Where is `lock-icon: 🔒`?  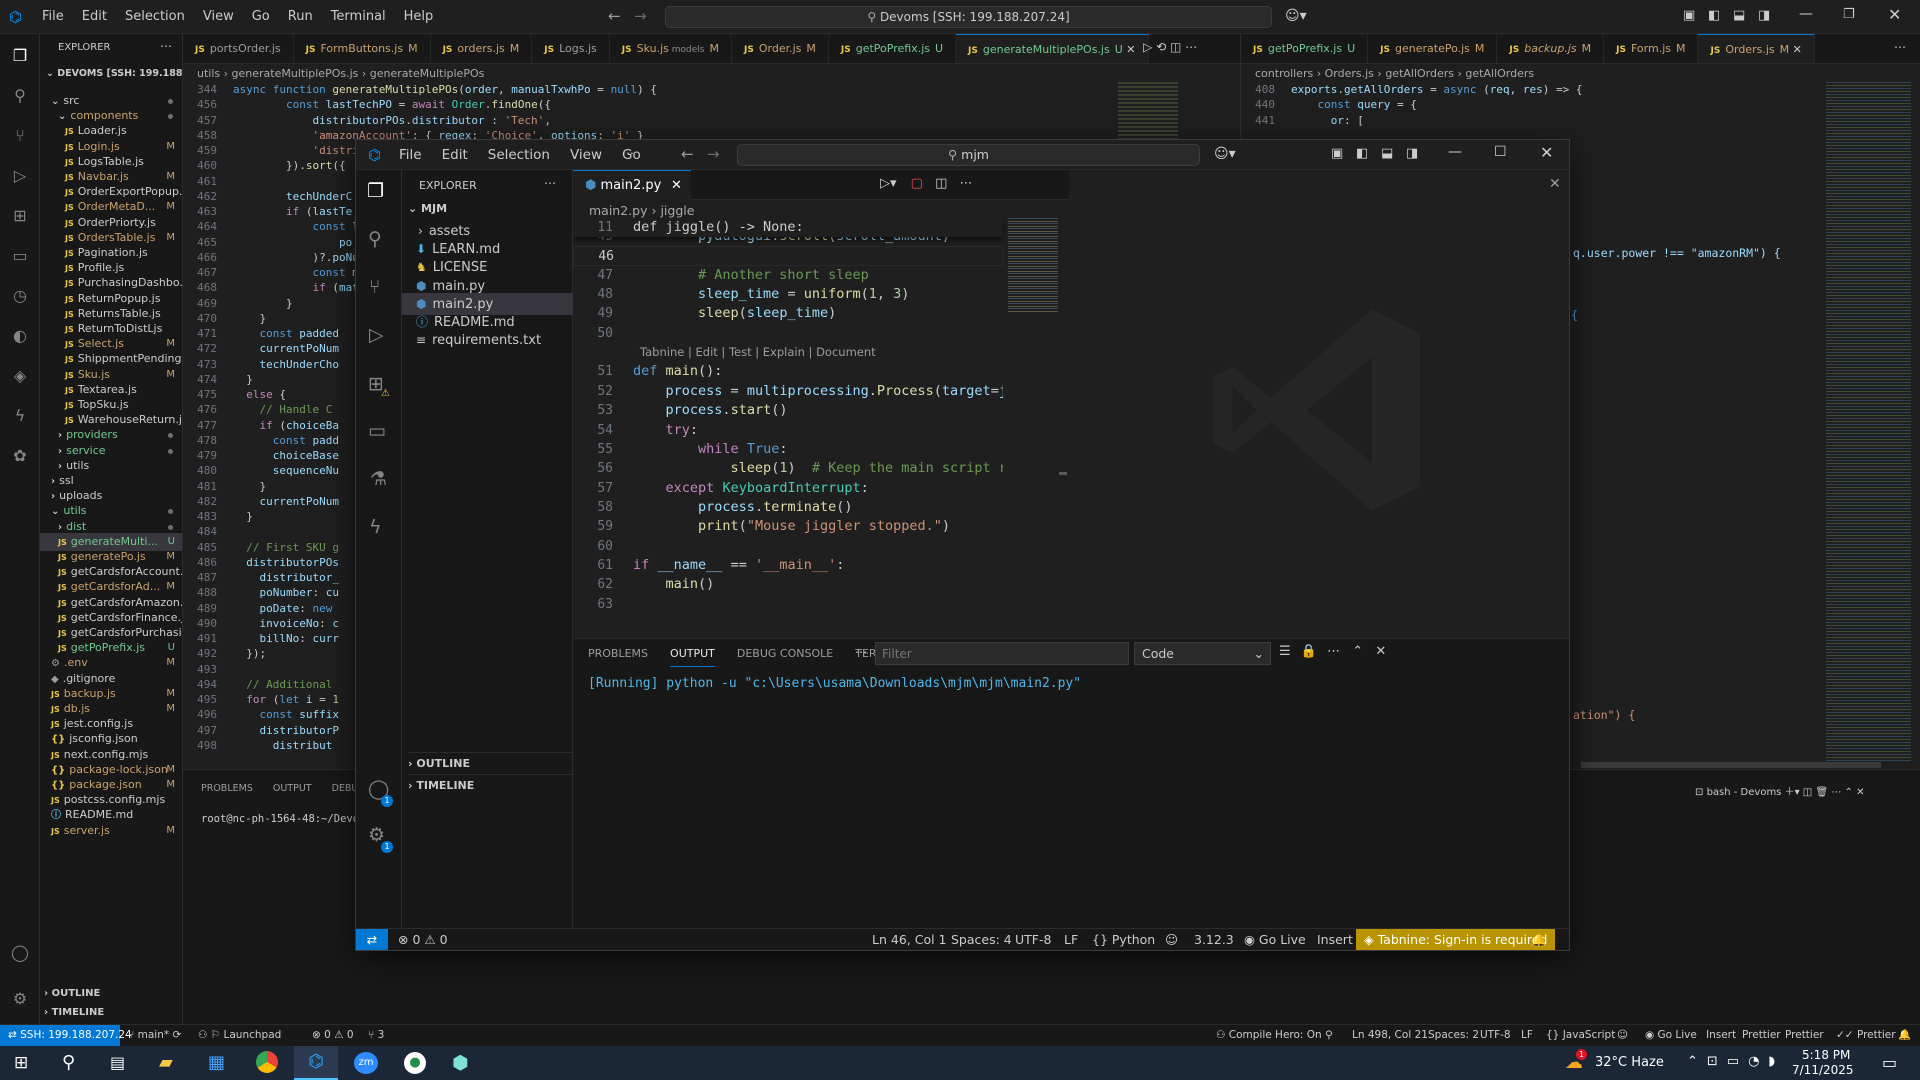
lock-icon: 🔒 is located at coordinates (1309, 651).